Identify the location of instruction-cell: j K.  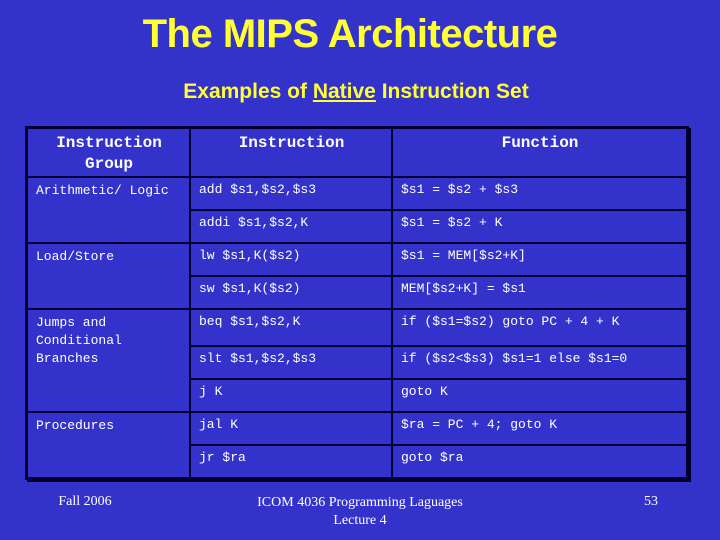
(291, 395).